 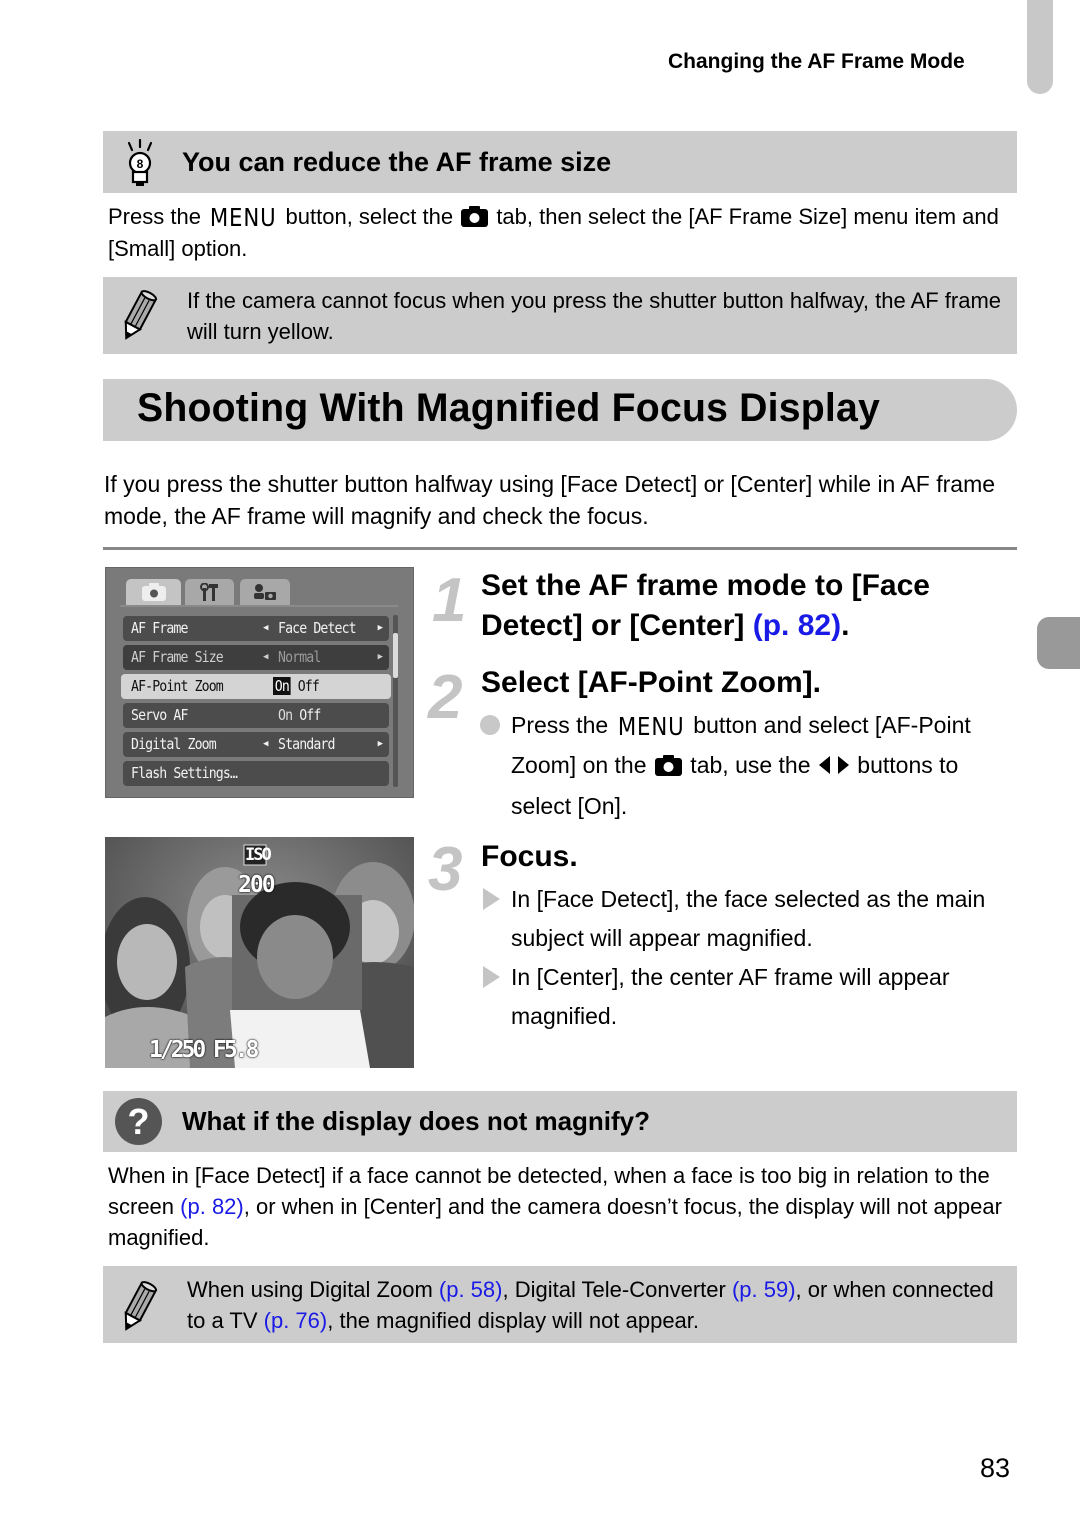 I want to click on thumb-tab-chapter, so click(x=1058, y=643).